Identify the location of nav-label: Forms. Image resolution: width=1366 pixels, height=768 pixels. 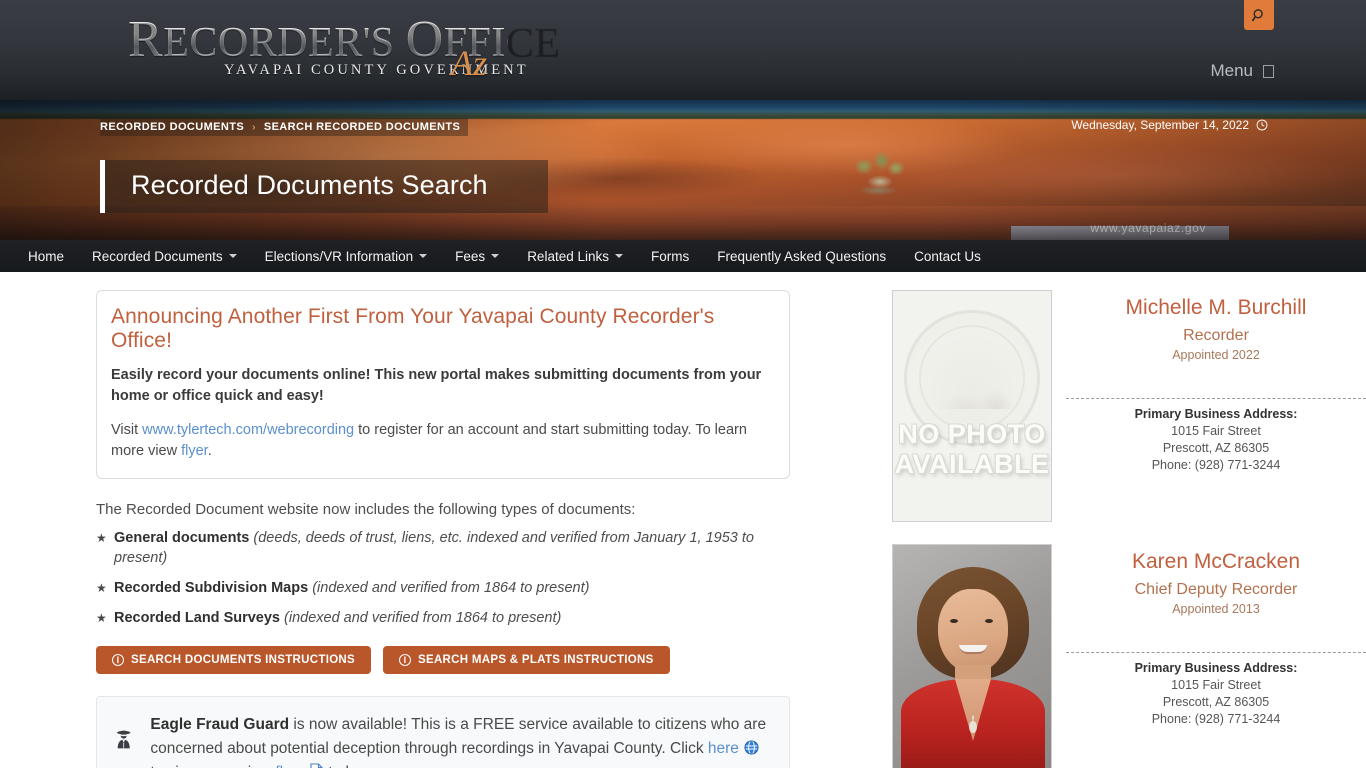
(670, 256).